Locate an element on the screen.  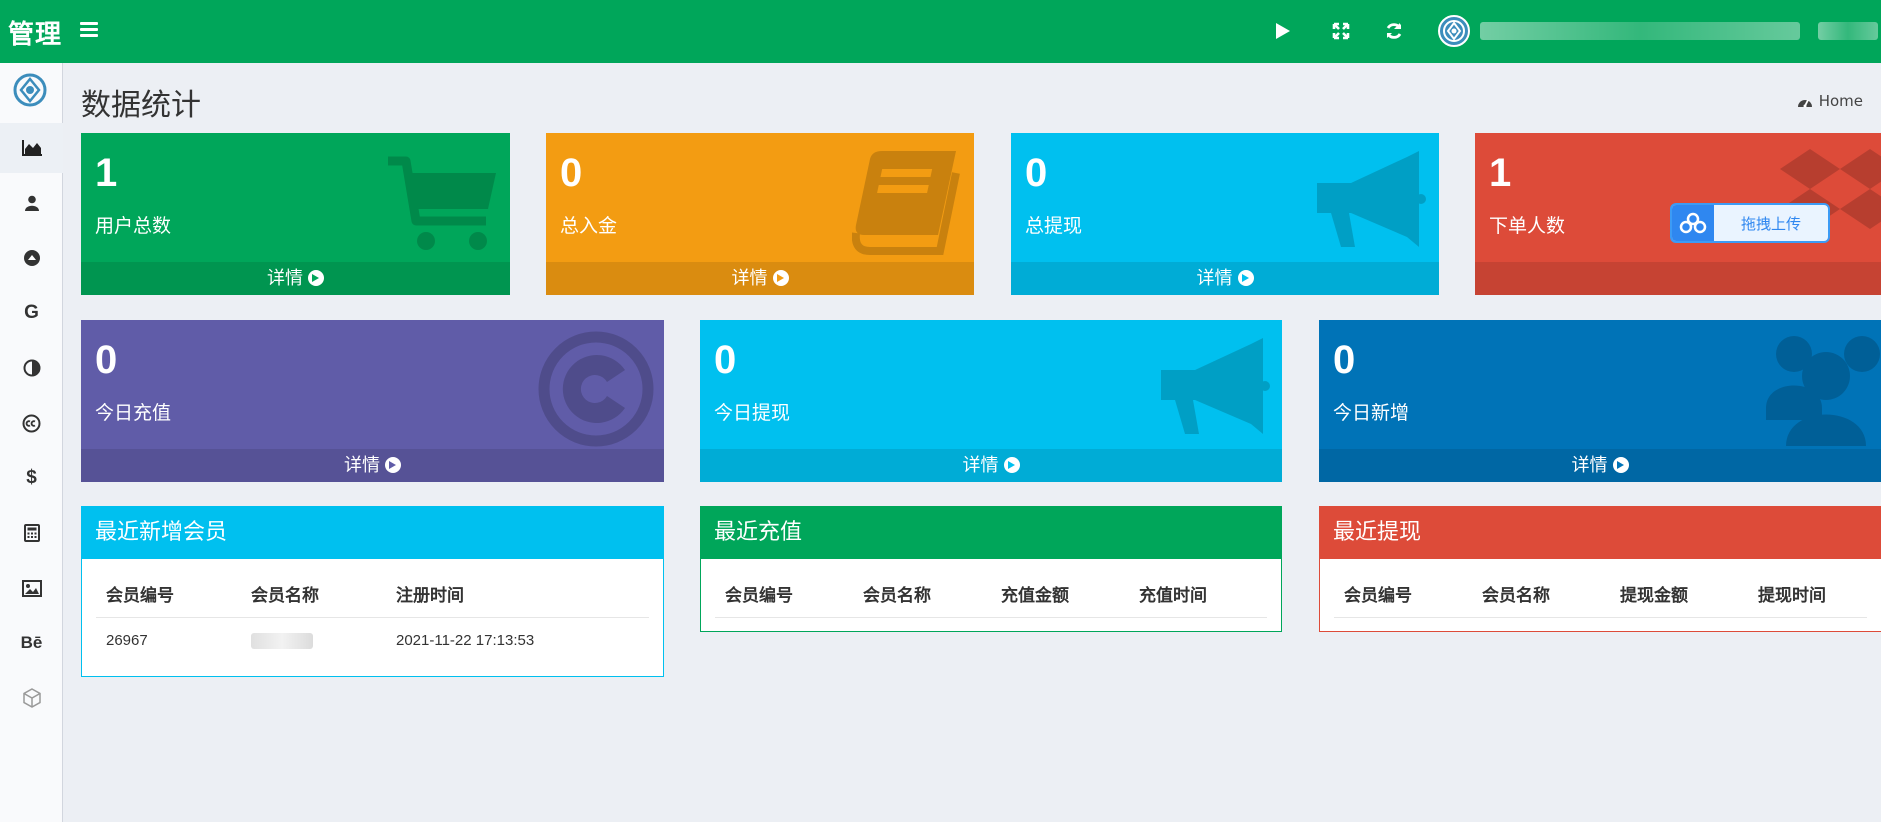
sidebar-toggle-icon is located at coordinates (89, 30).